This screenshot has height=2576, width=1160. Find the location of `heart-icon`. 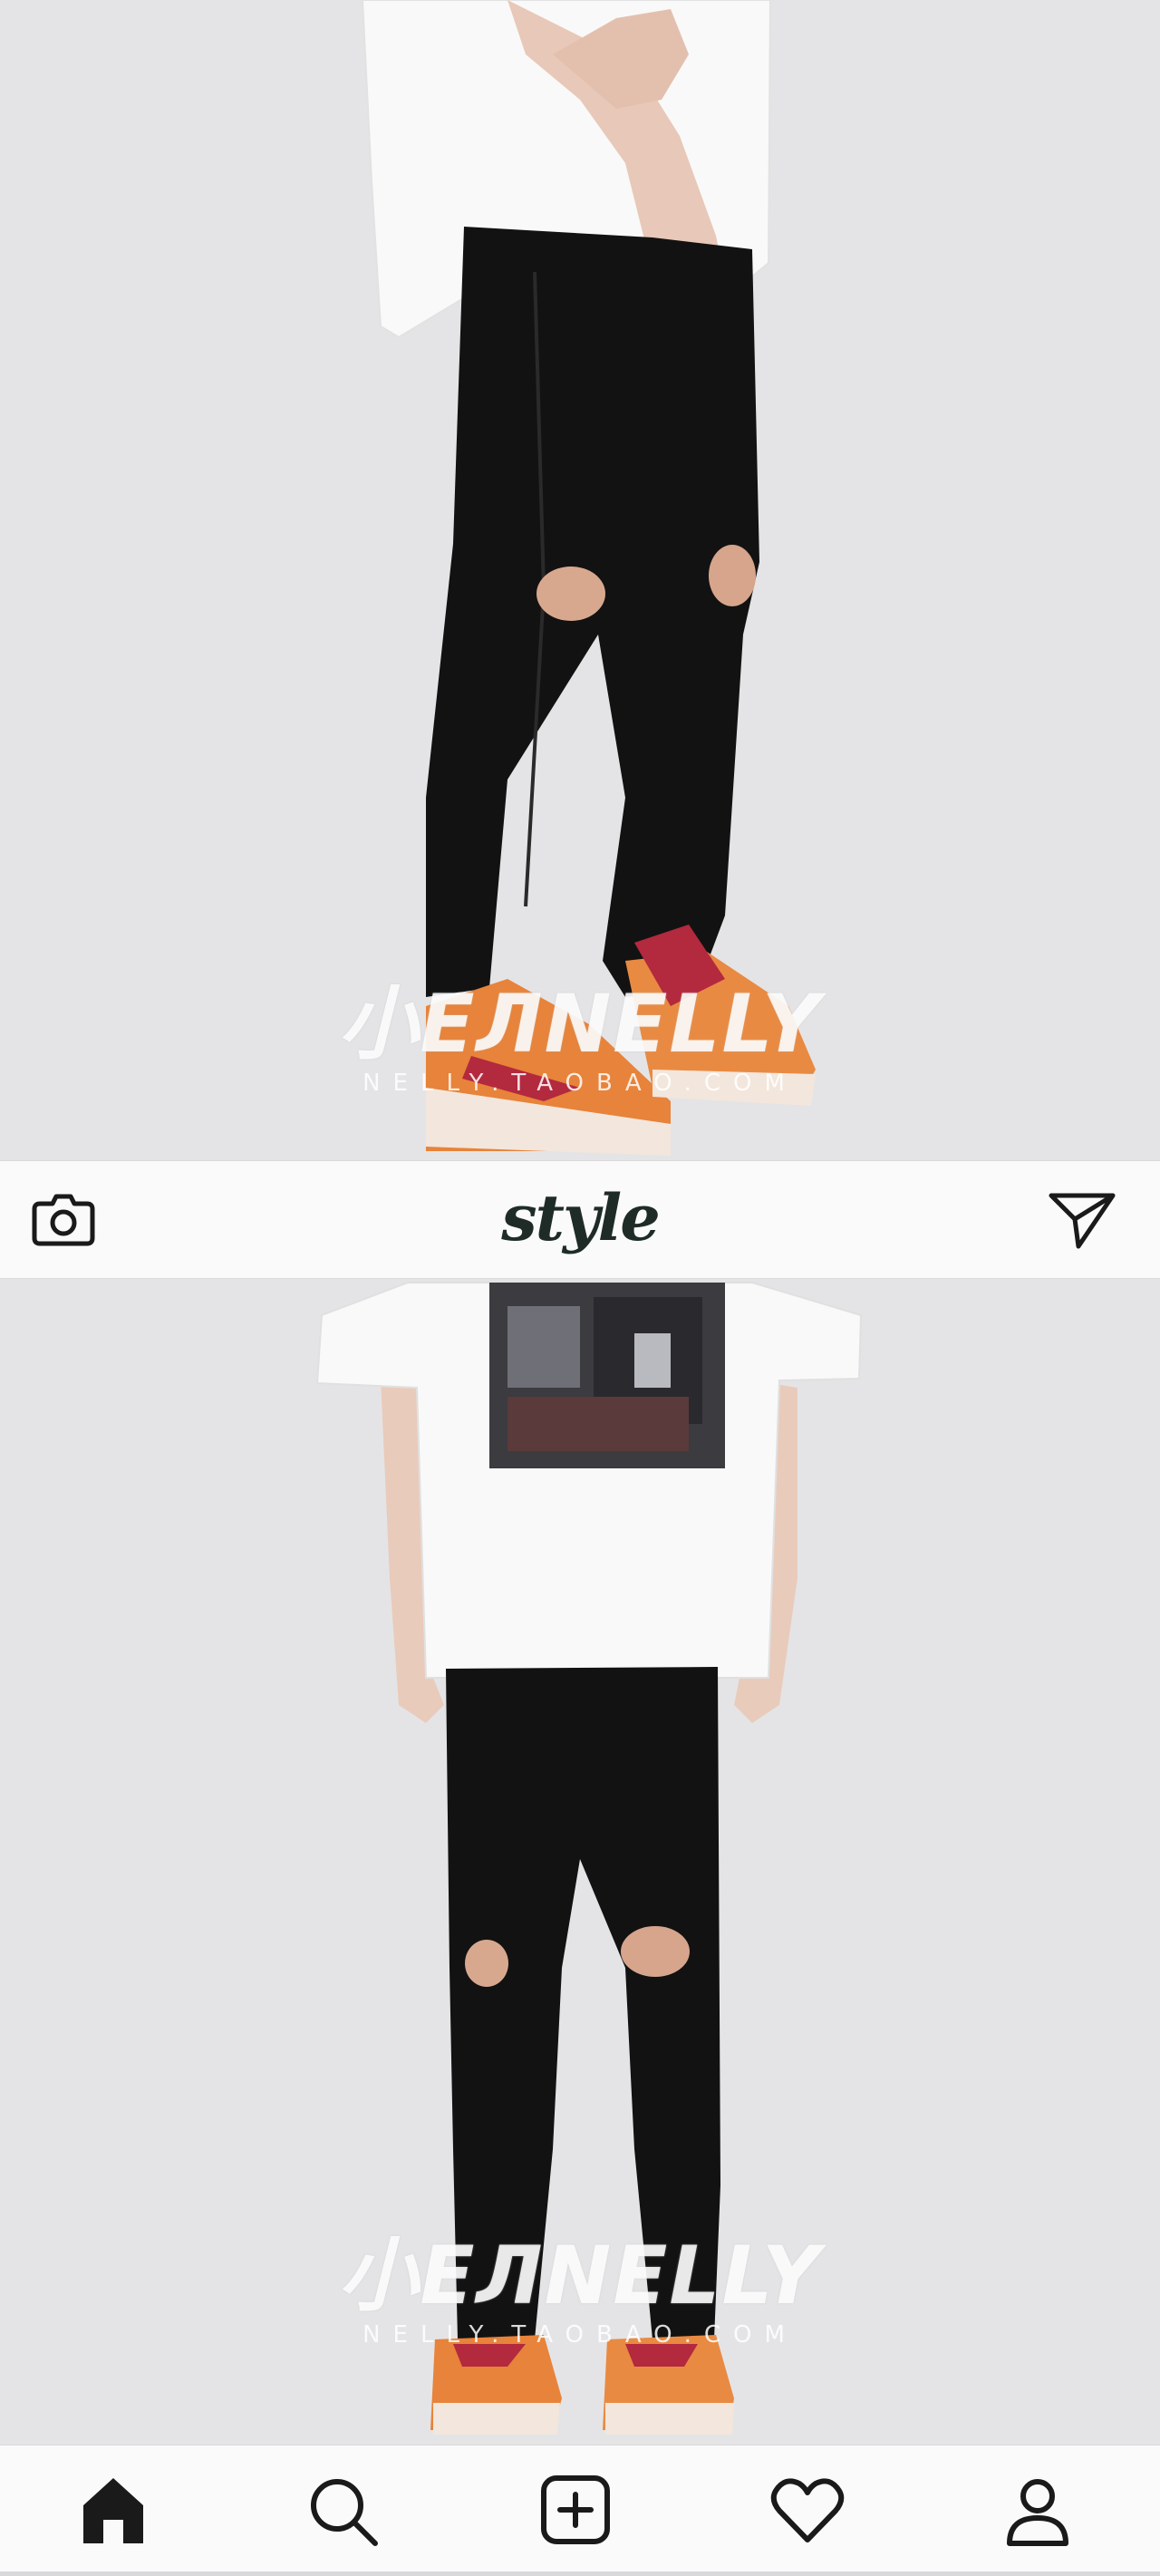

heart-icon is located at coordinates (807, 2510).